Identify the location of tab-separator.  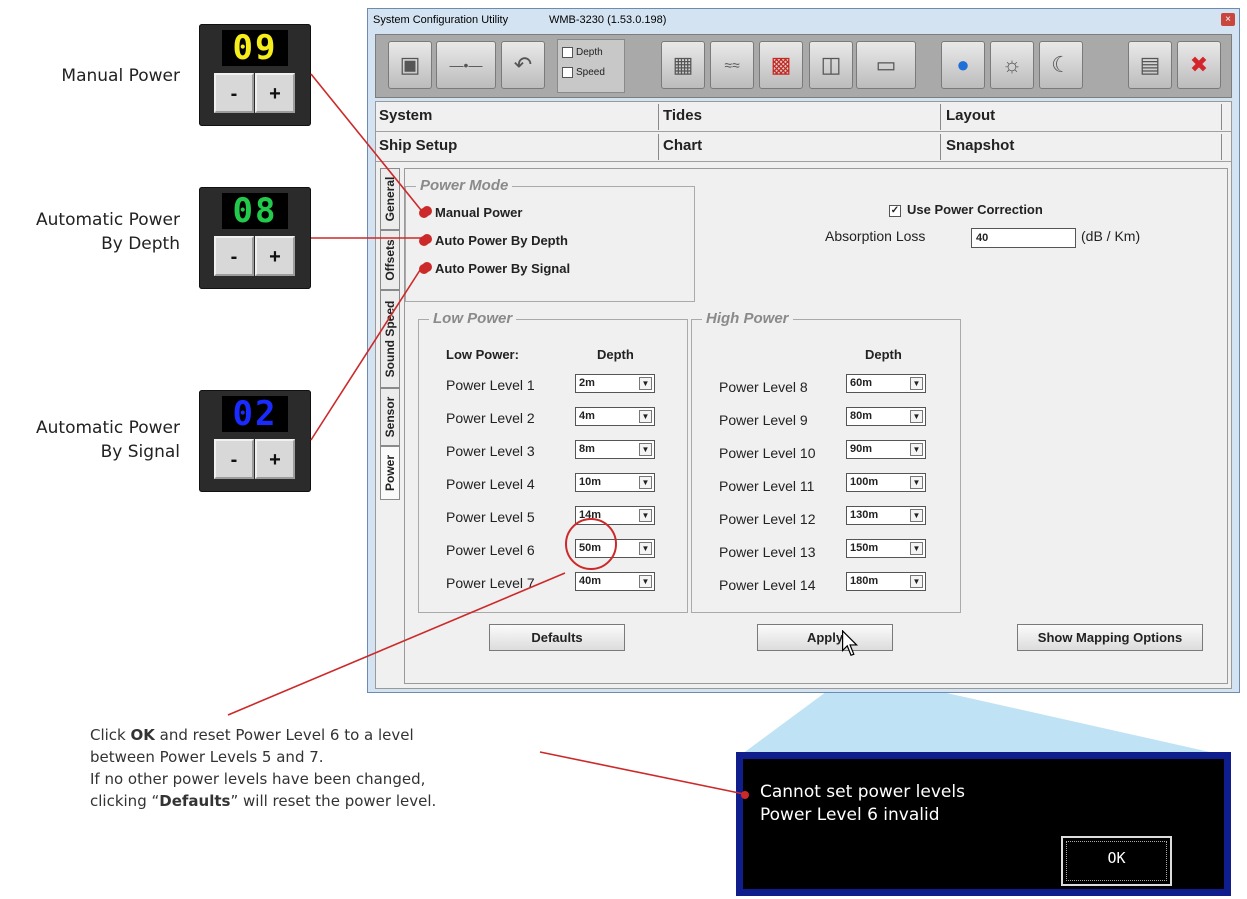
(940, 147).